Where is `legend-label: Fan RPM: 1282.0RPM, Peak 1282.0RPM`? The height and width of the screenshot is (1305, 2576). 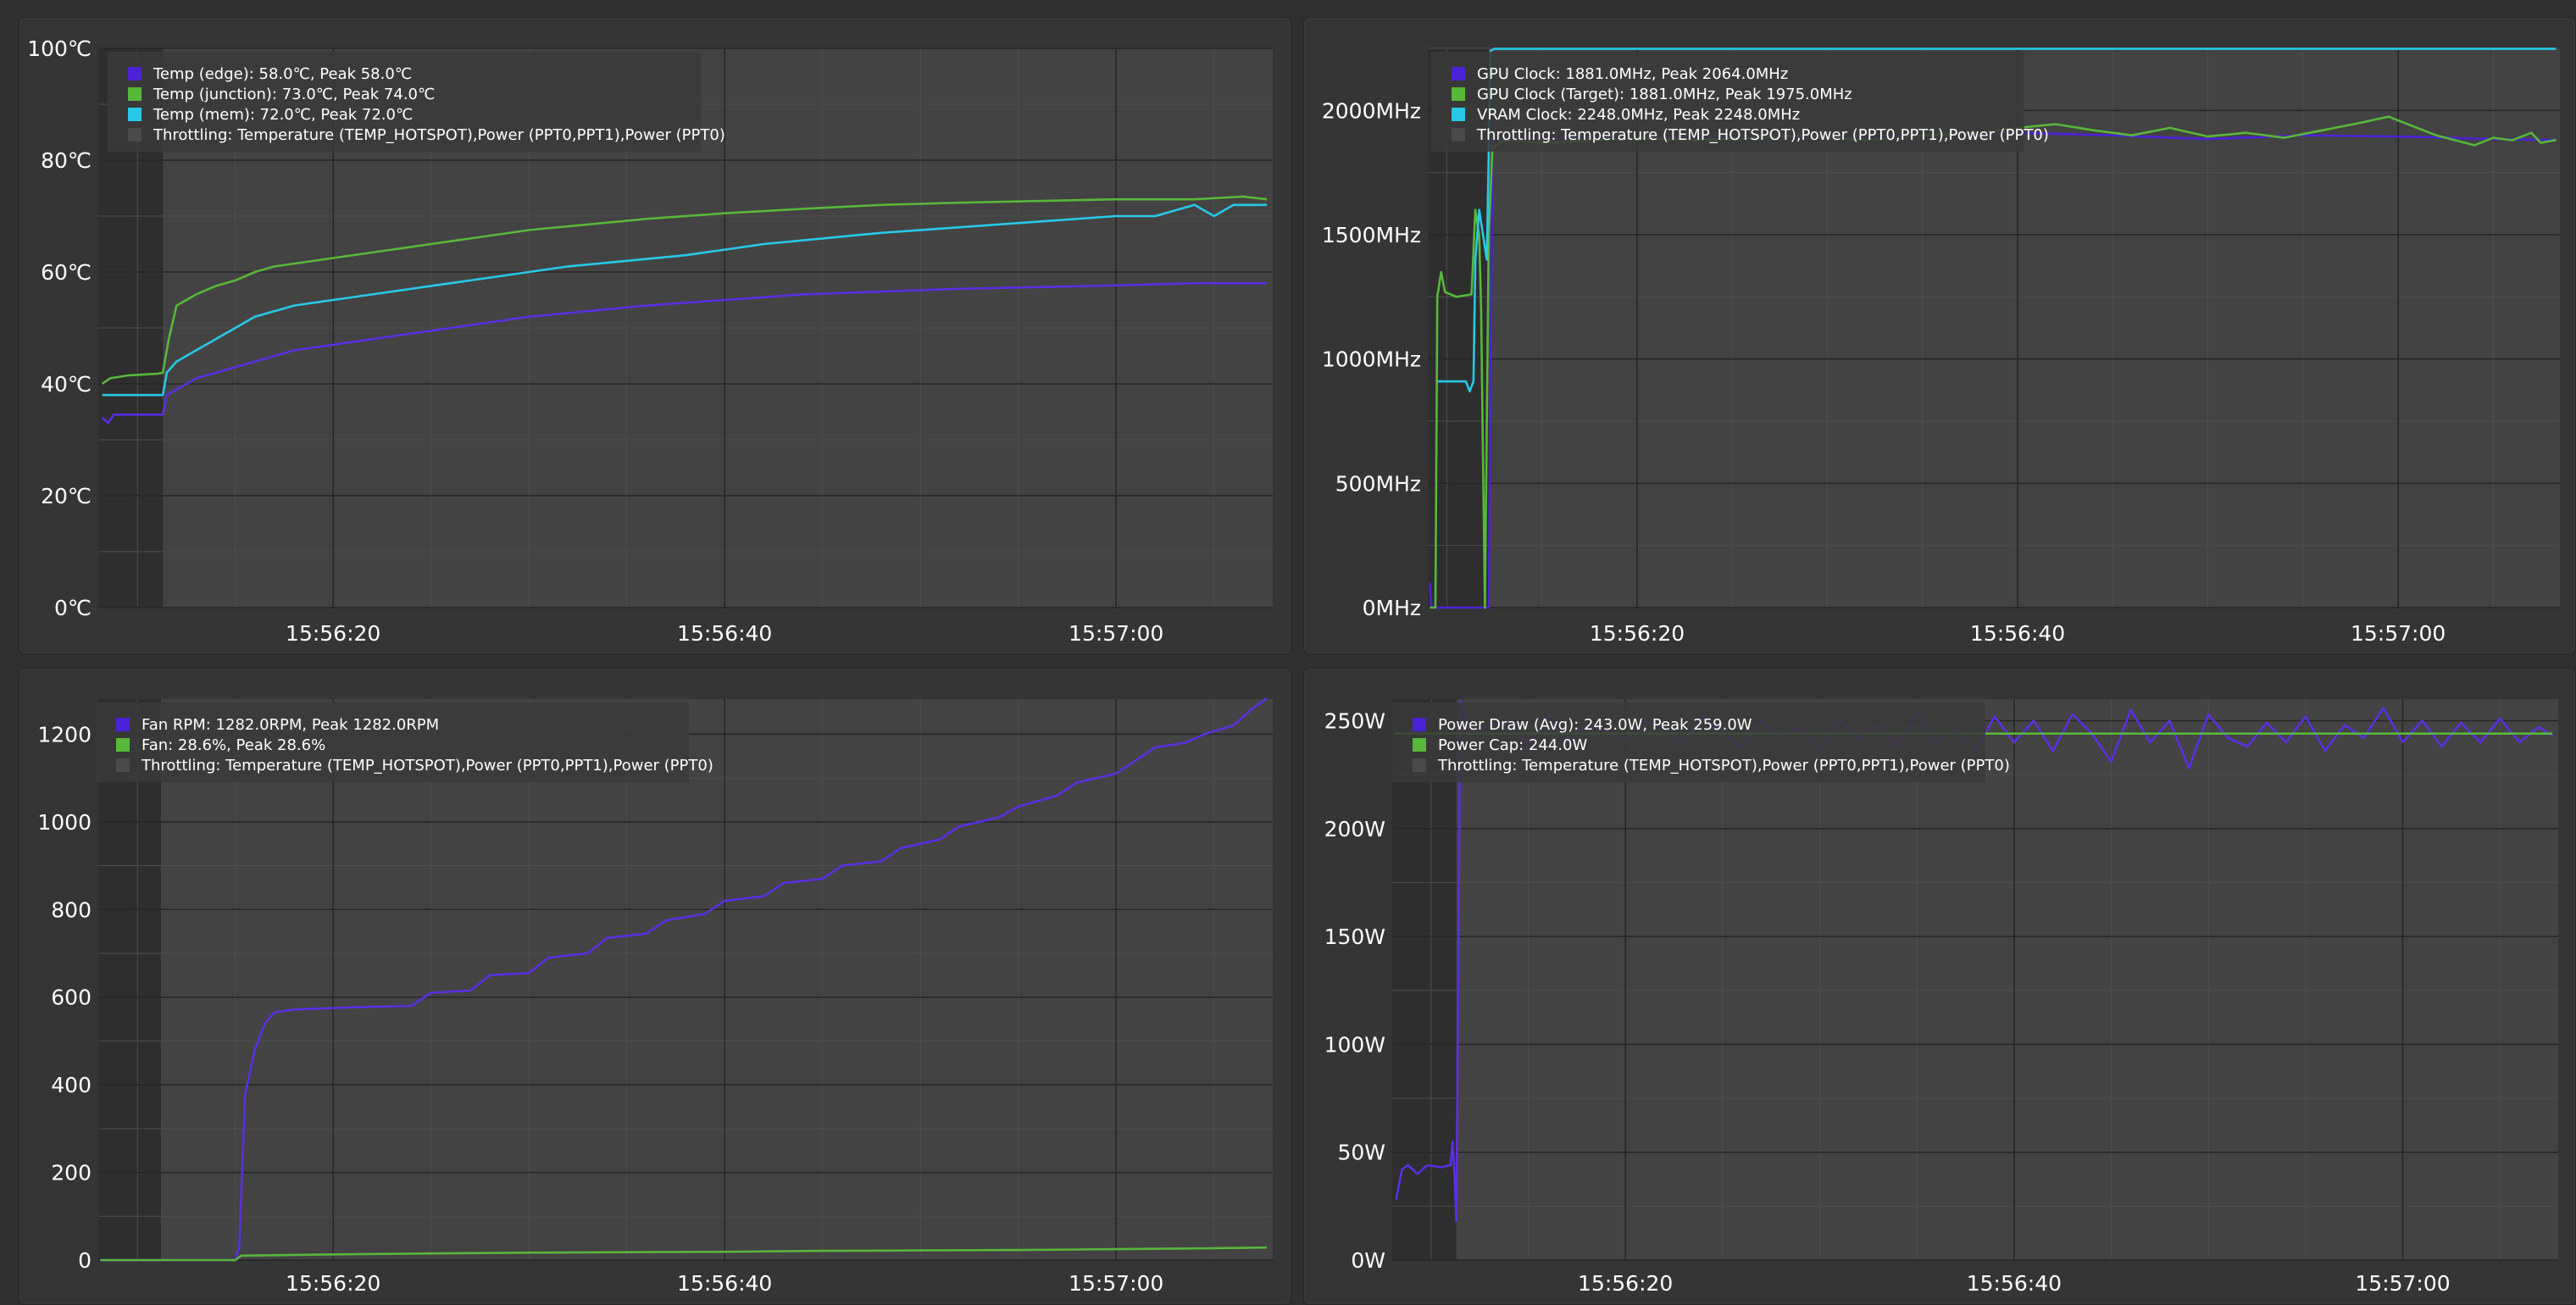 legend-label: Fan RPM: 1282.0RPM, Peak 1282.0RPM is located at coordinates (290, 725).